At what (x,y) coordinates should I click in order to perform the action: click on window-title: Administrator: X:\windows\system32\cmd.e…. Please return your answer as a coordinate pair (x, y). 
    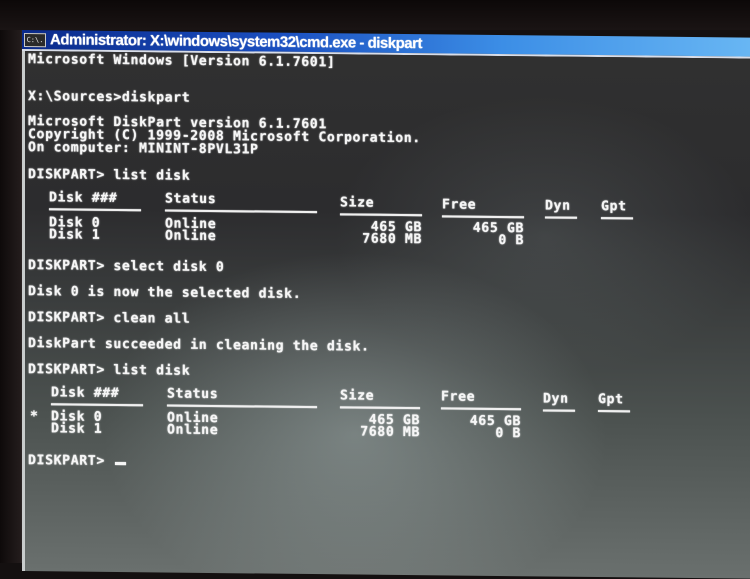
    Looking at the image, I should click on (236, 42).